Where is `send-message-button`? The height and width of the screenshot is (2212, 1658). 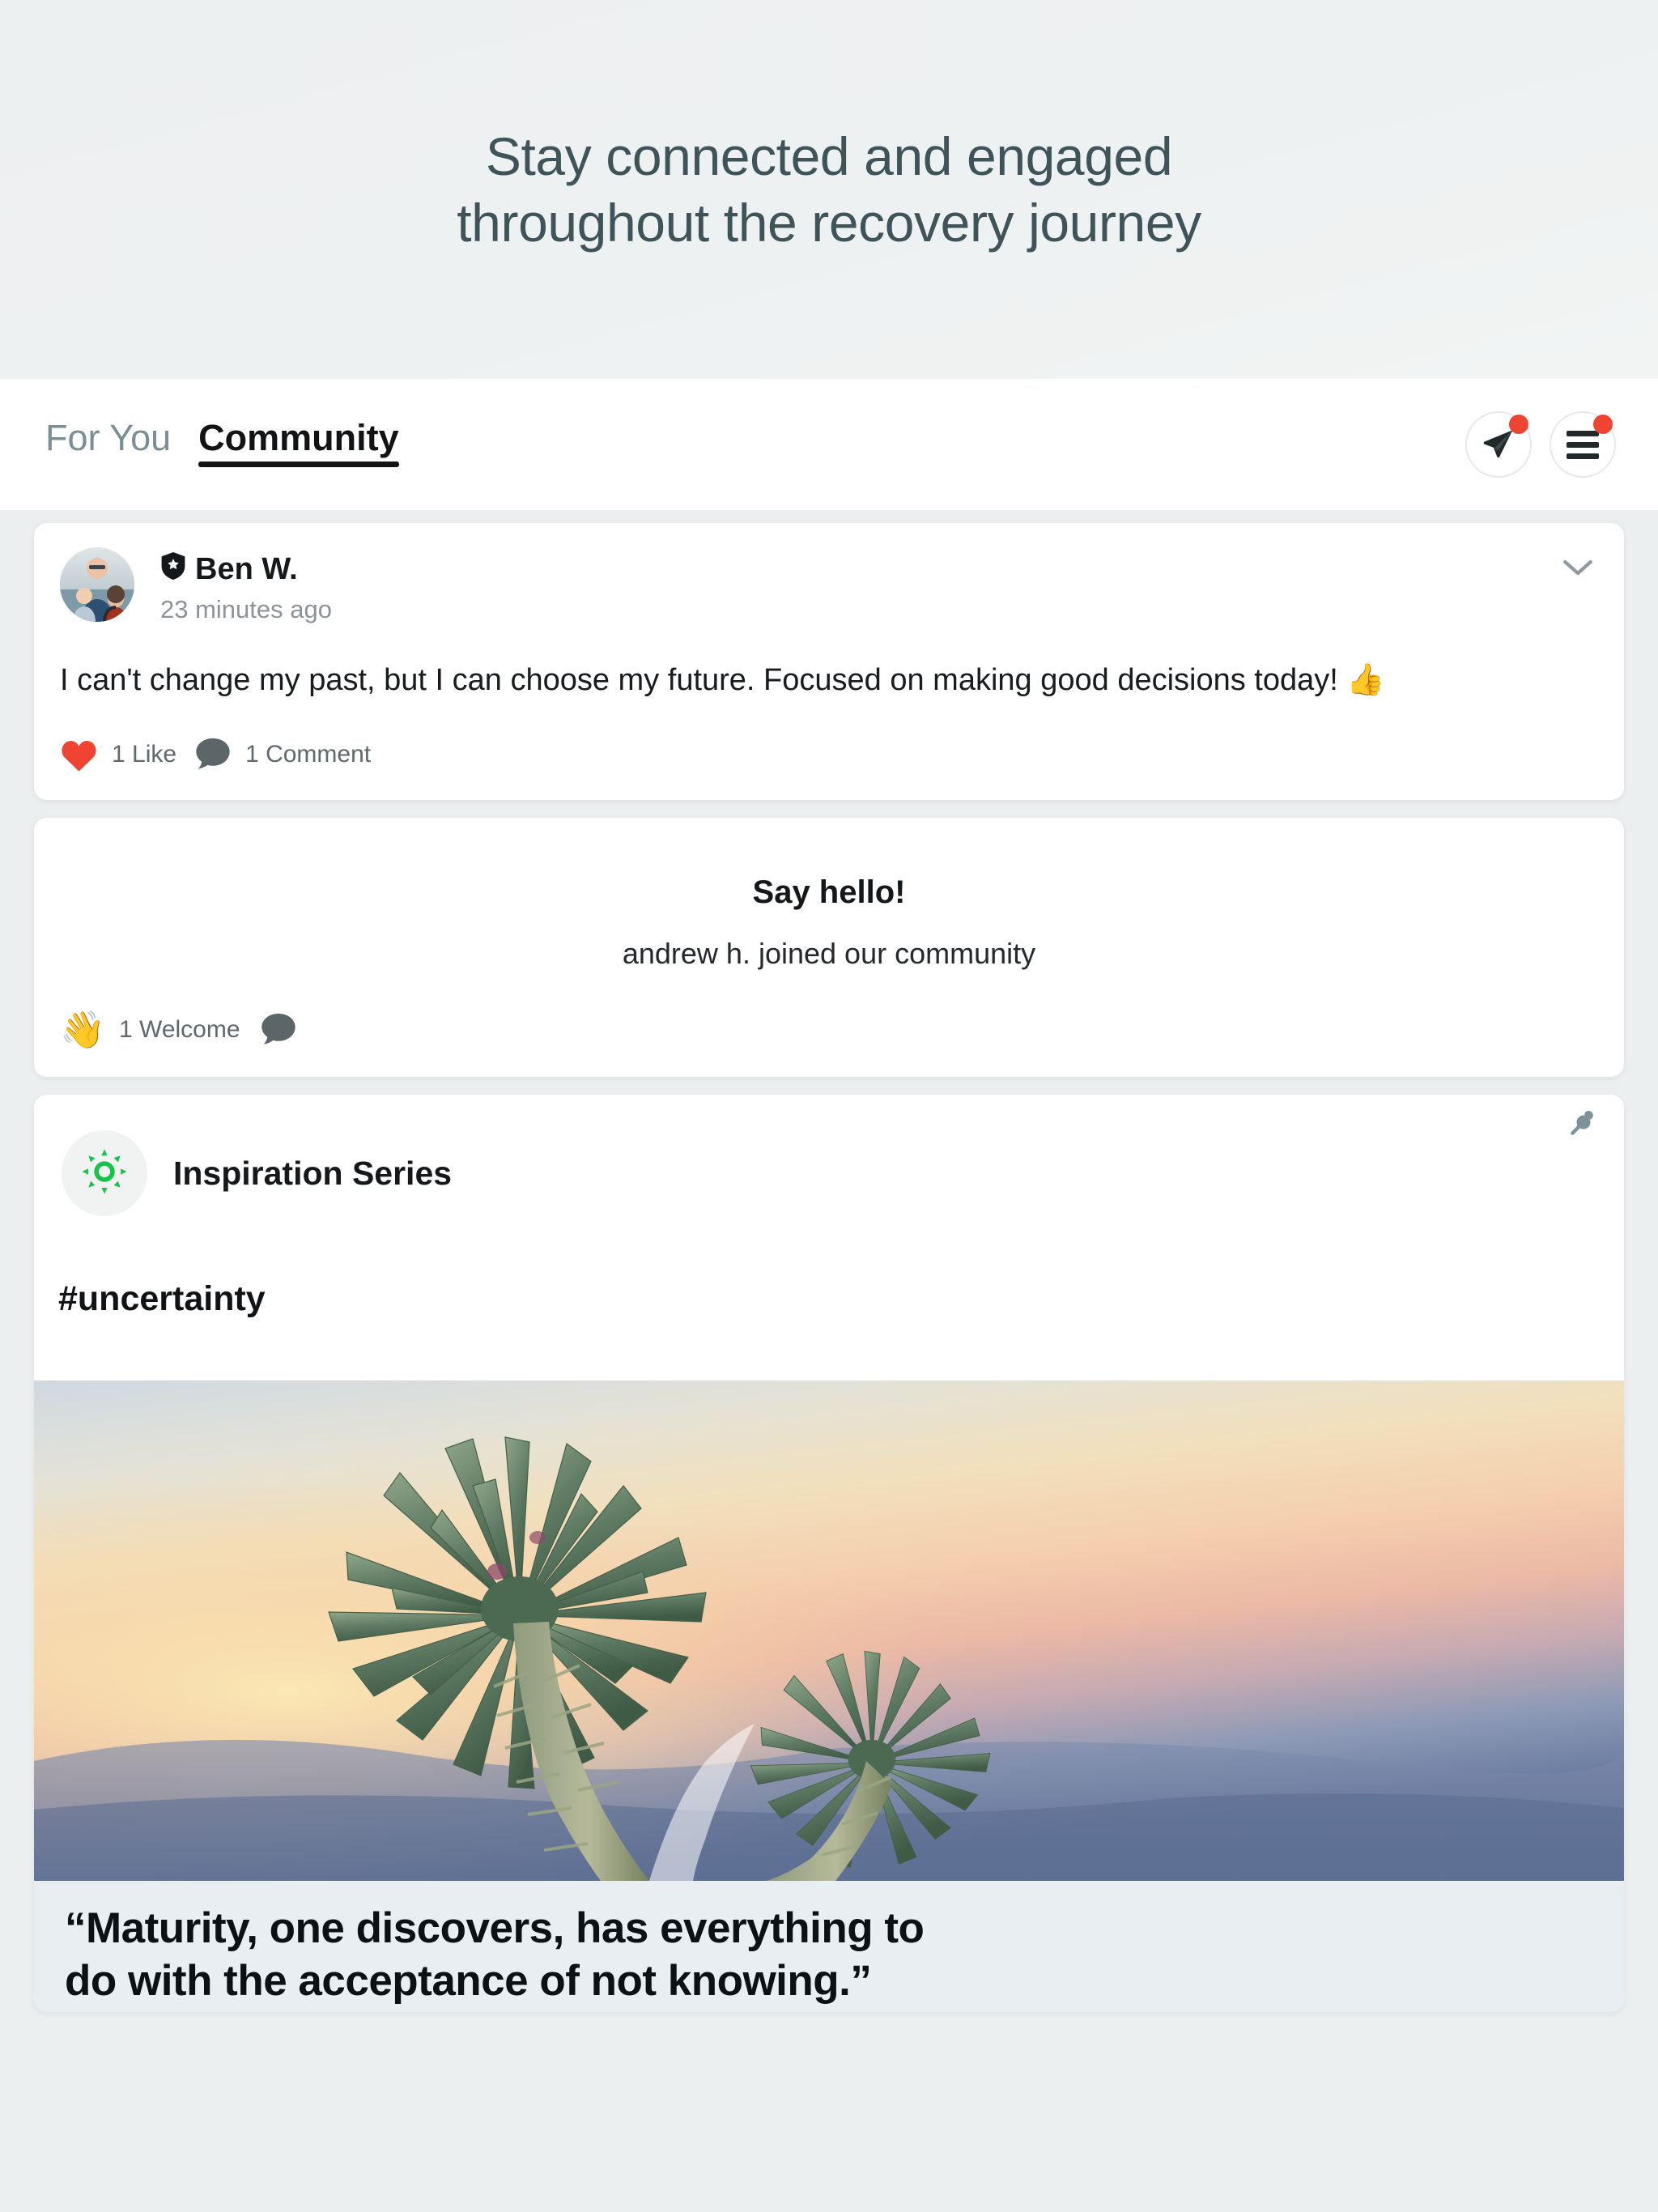
send-message-button is located at coordinates (1498, 445).